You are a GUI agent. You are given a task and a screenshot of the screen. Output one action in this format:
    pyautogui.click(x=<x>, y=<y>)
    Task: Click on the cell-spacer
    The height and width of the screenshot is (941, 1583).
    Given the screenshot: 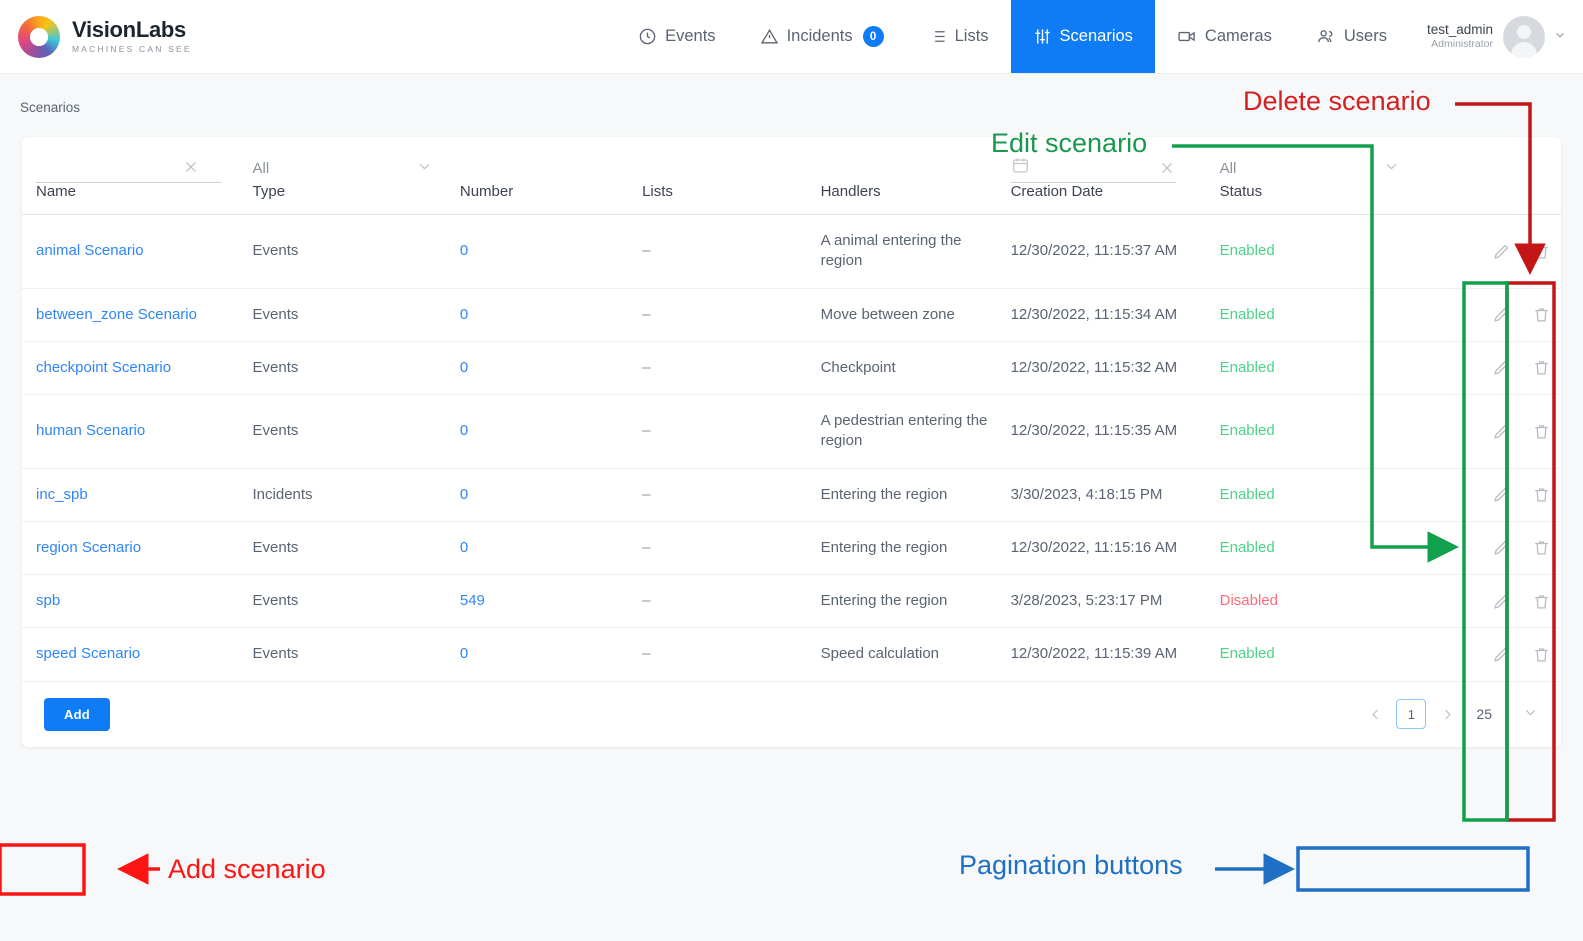 What is the action you would take?
    pyautogui.click(x=1440, y=314)
    